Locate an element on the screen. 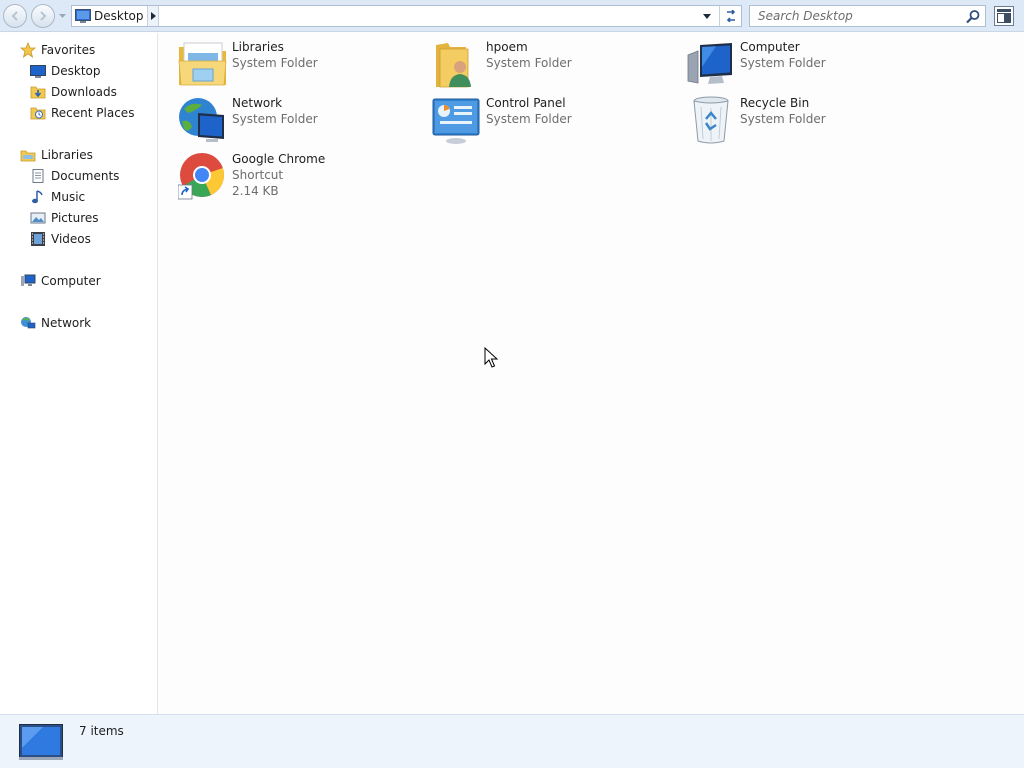 The width and height of the screenshot is (1024, 768). sidebar-item-recent-places: Recent Places is located at coordinates (82, 113).